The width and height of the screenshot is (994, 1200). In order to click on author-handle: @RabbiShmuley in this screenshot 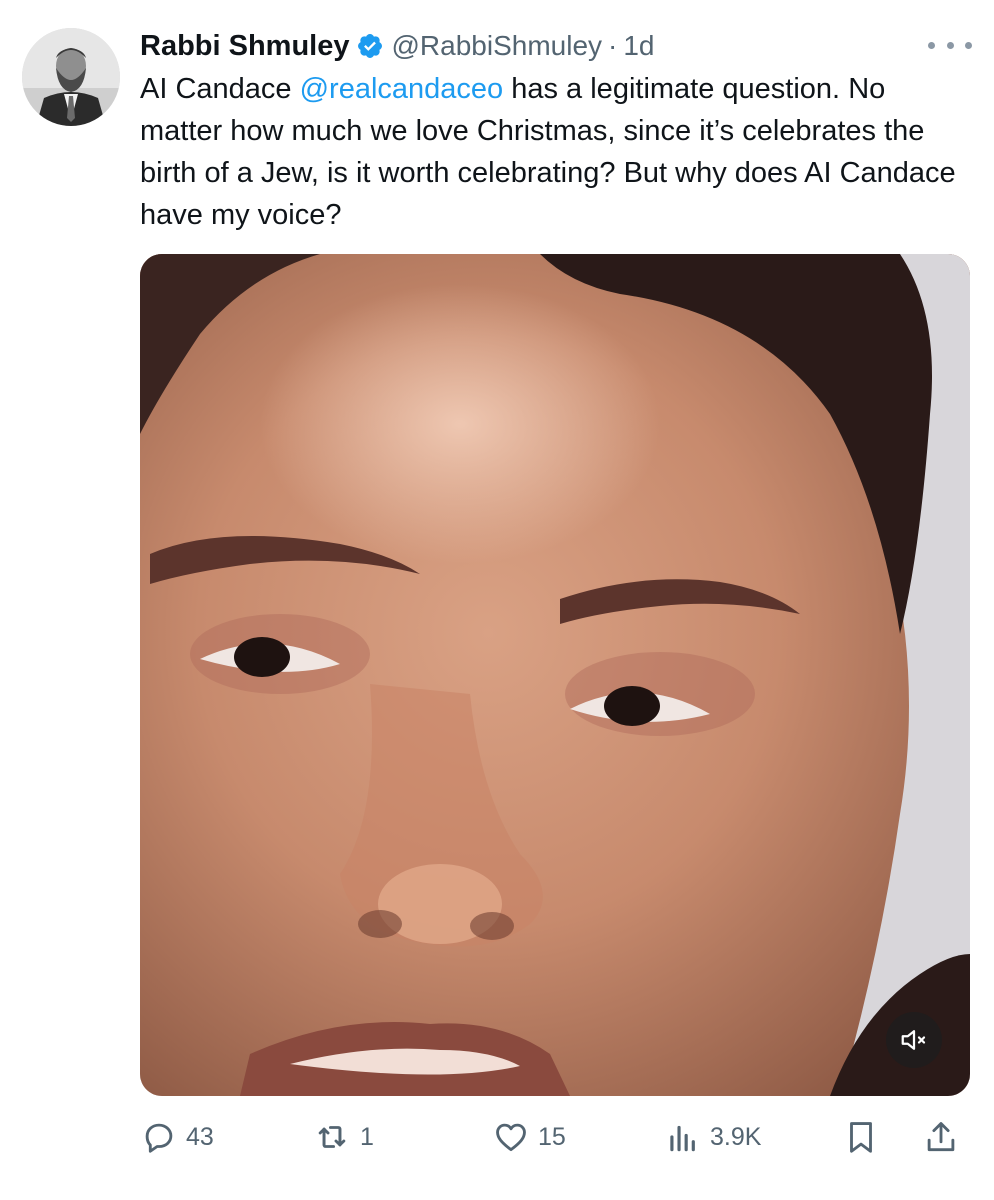, I will do `click(497, 46)`.